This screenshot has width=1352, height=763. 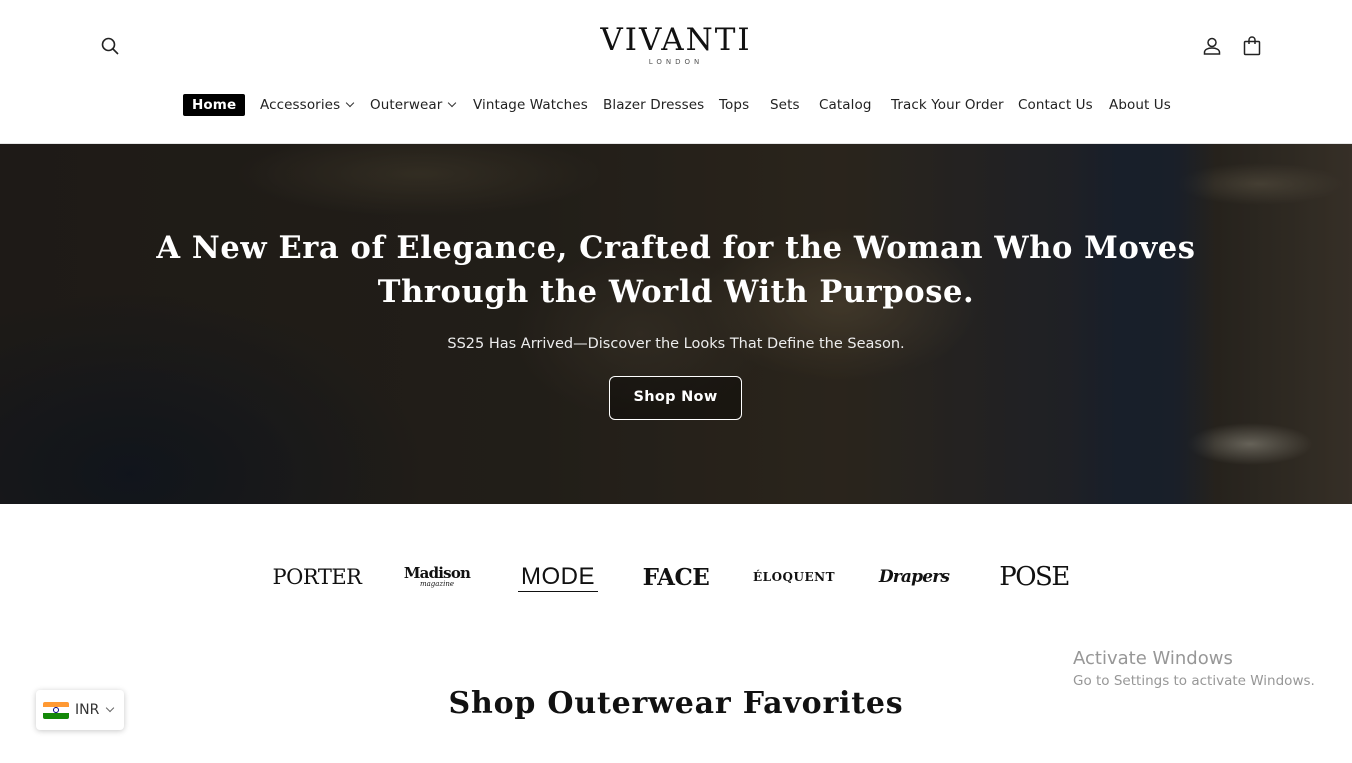 What do you see at coordinates (676, 703) in the screenshot?
I see `section-title: Shop Outerwear Favorites` at bounding box center [676, 703].